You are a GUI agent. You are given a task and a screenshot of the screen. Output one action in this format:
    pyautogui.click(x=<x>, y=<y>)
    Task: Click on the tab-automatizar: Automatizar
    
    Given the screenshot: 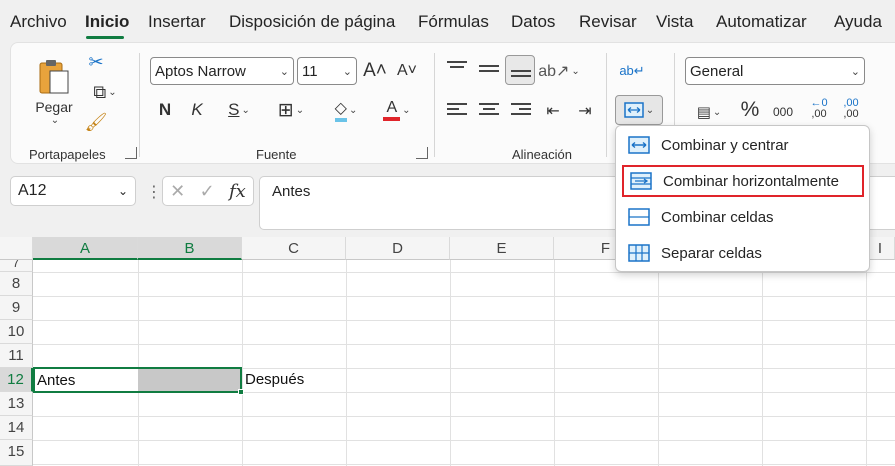 What is the action you would take?
    pyautogui.click(x=761, y=22)
    